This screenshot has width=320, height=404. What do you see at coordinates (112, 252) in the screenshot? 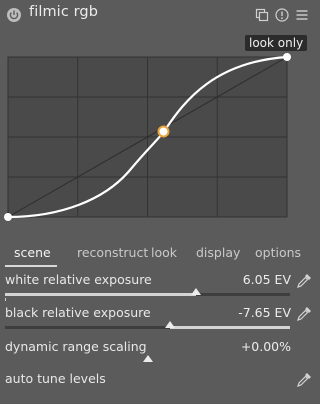
I see `tab-reconstruct: reconstruct` at bounding box center [112, 252].